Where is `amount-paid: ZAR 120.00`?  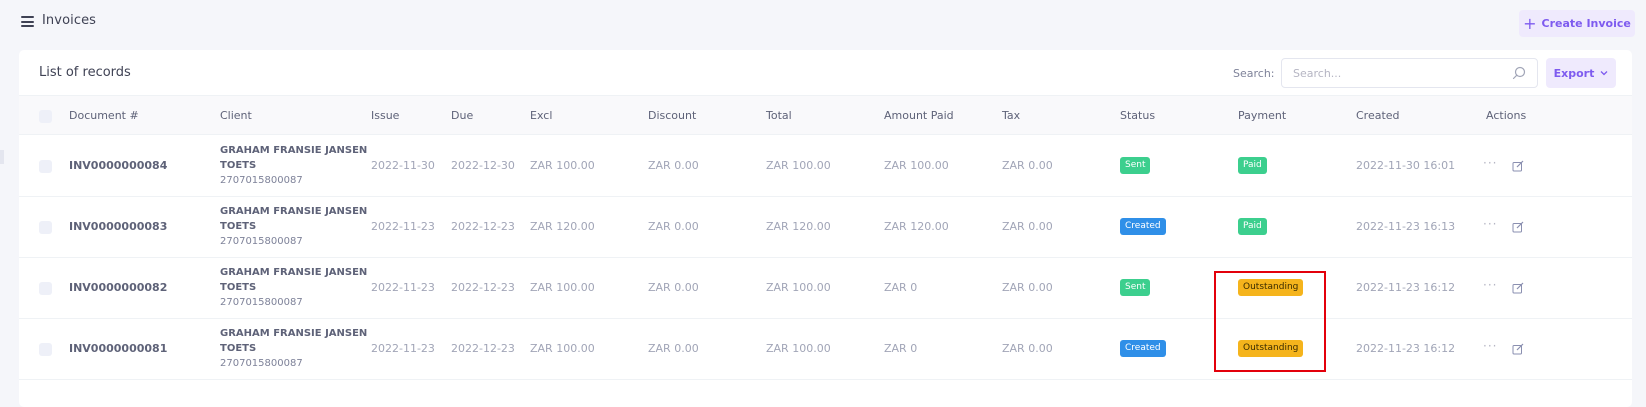 amount-paid: ZAR 120.00 is located at coordinates (916, 226).